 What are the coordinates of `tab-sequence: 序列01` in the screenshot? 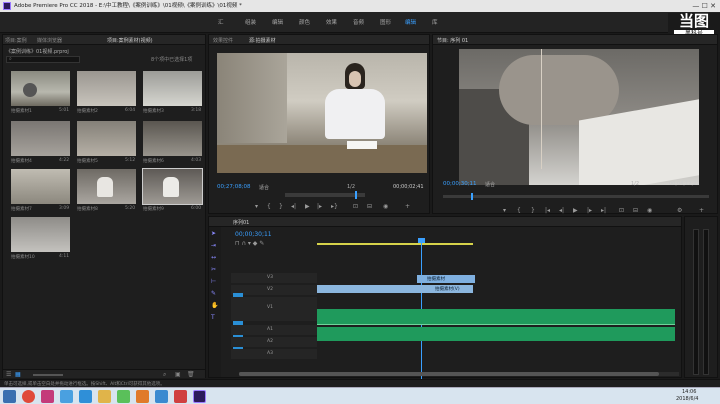 It's located at (241, 222).